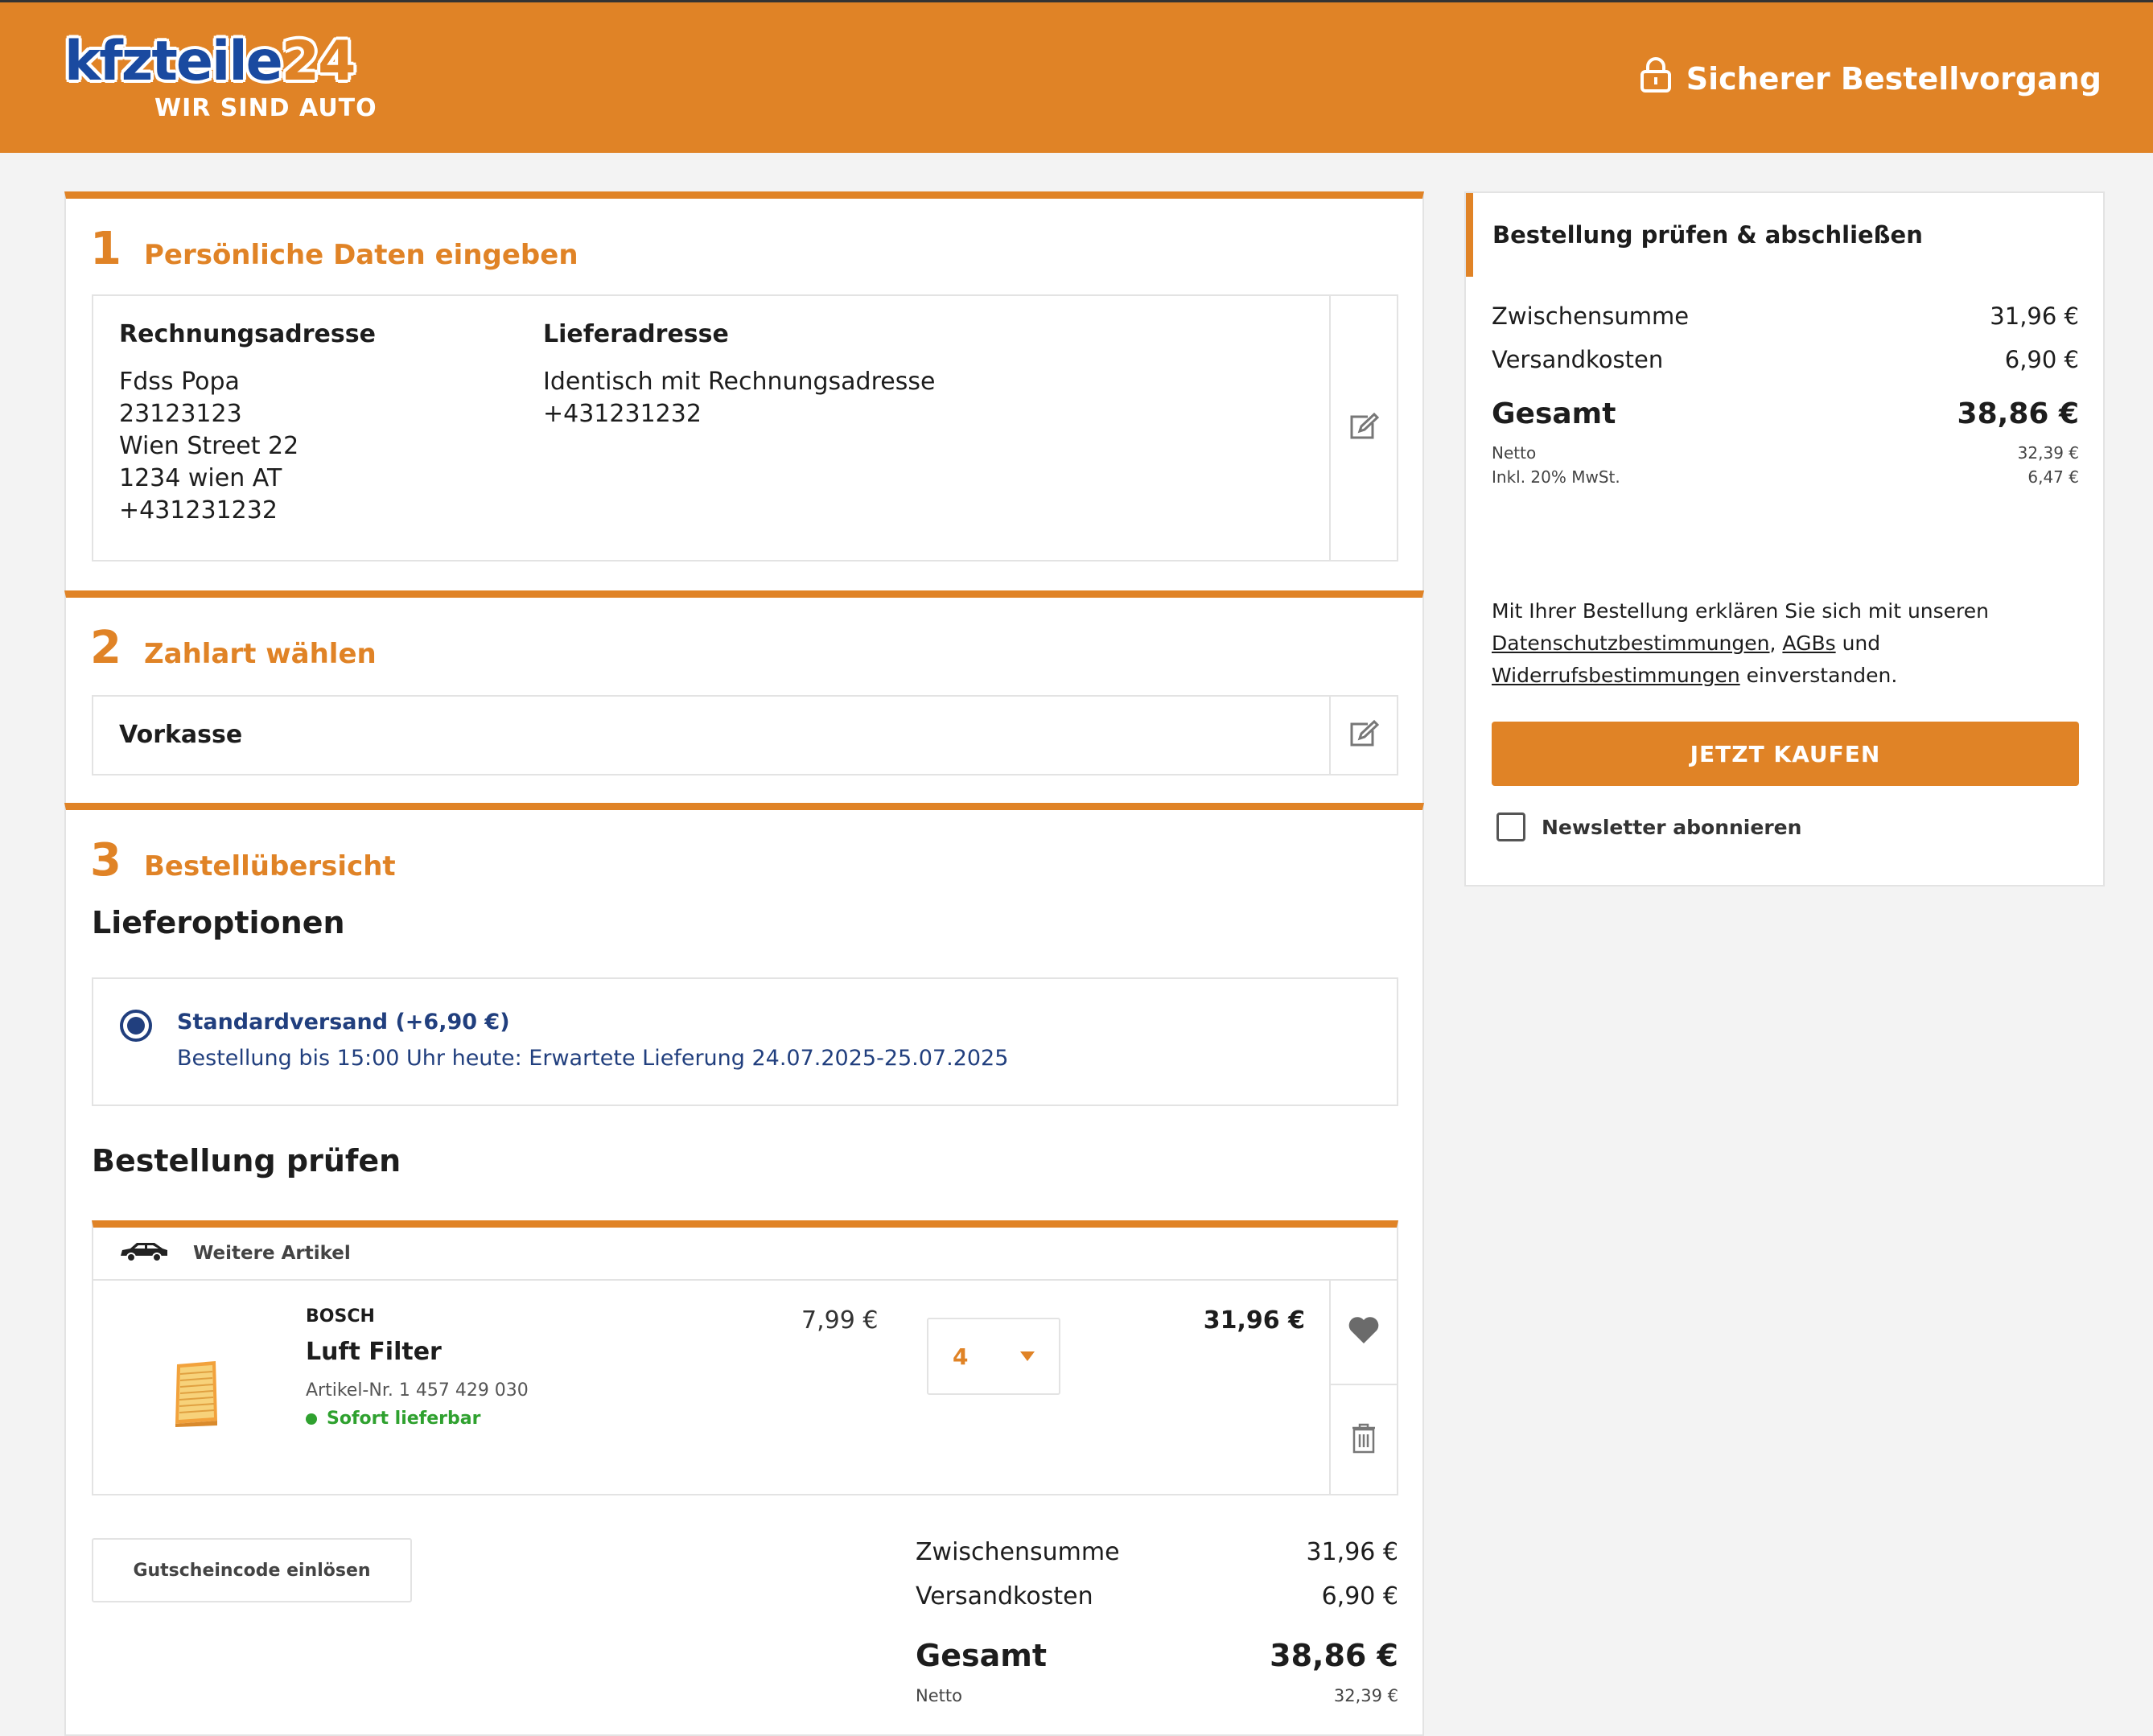 Image resolution: width=2153 pixels, height=1736 pixels. What do you see at coordinates (622, 414) in the screenshot?
I see `shipping-line: +431231232` at bounding box center [622, 414].